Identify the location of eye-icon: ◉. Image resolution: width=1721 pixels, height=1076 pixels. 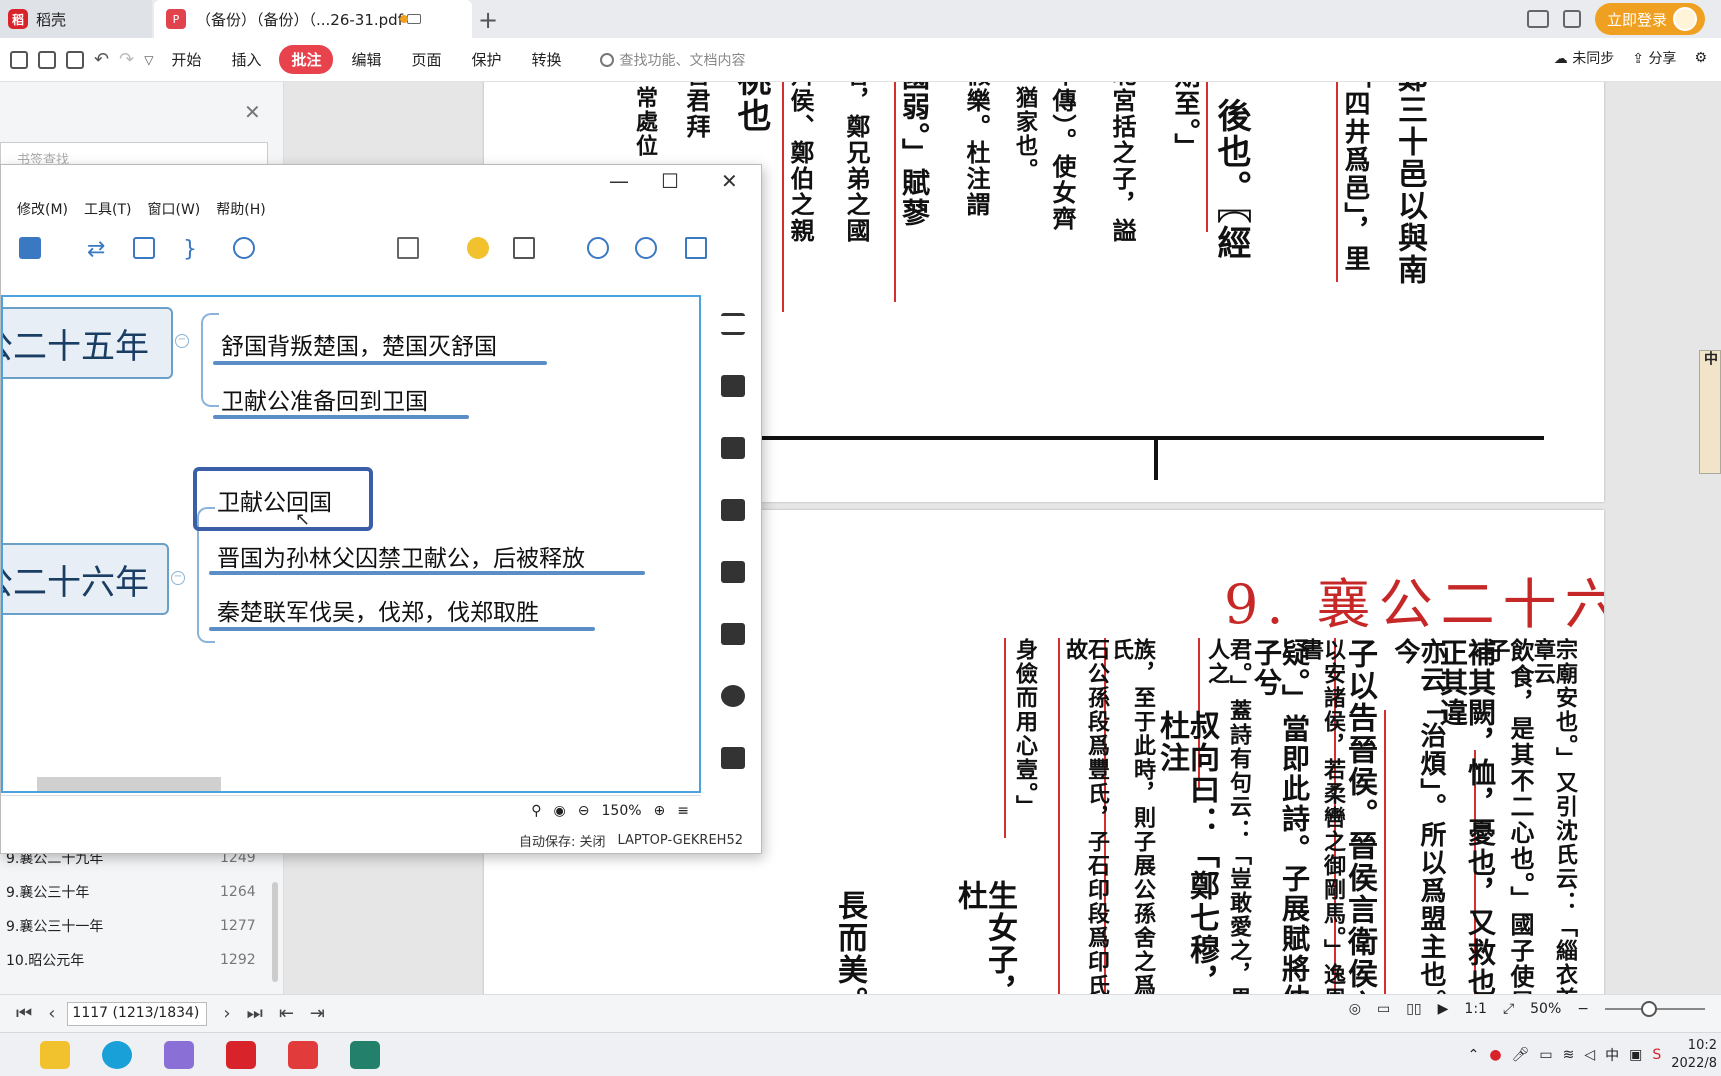
(560, 811).